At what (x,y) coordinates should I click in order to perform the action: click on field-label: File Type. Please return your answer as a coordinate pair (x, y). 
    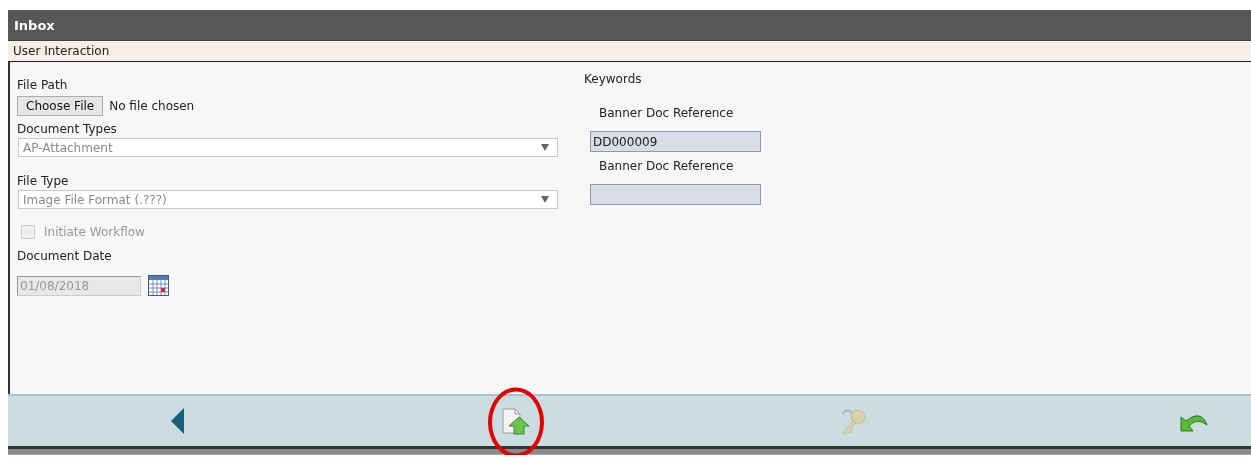
    Looking at the image, I should click on (43, 181).